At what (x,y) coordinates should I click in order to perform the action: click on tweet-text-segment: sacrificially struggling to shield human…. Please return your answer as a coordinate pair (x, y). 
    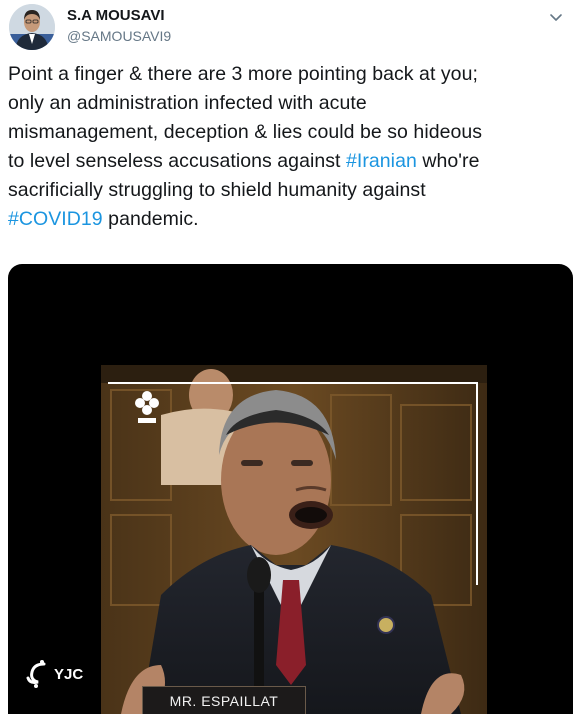
    Looking at the image, I should click on (217, 190).